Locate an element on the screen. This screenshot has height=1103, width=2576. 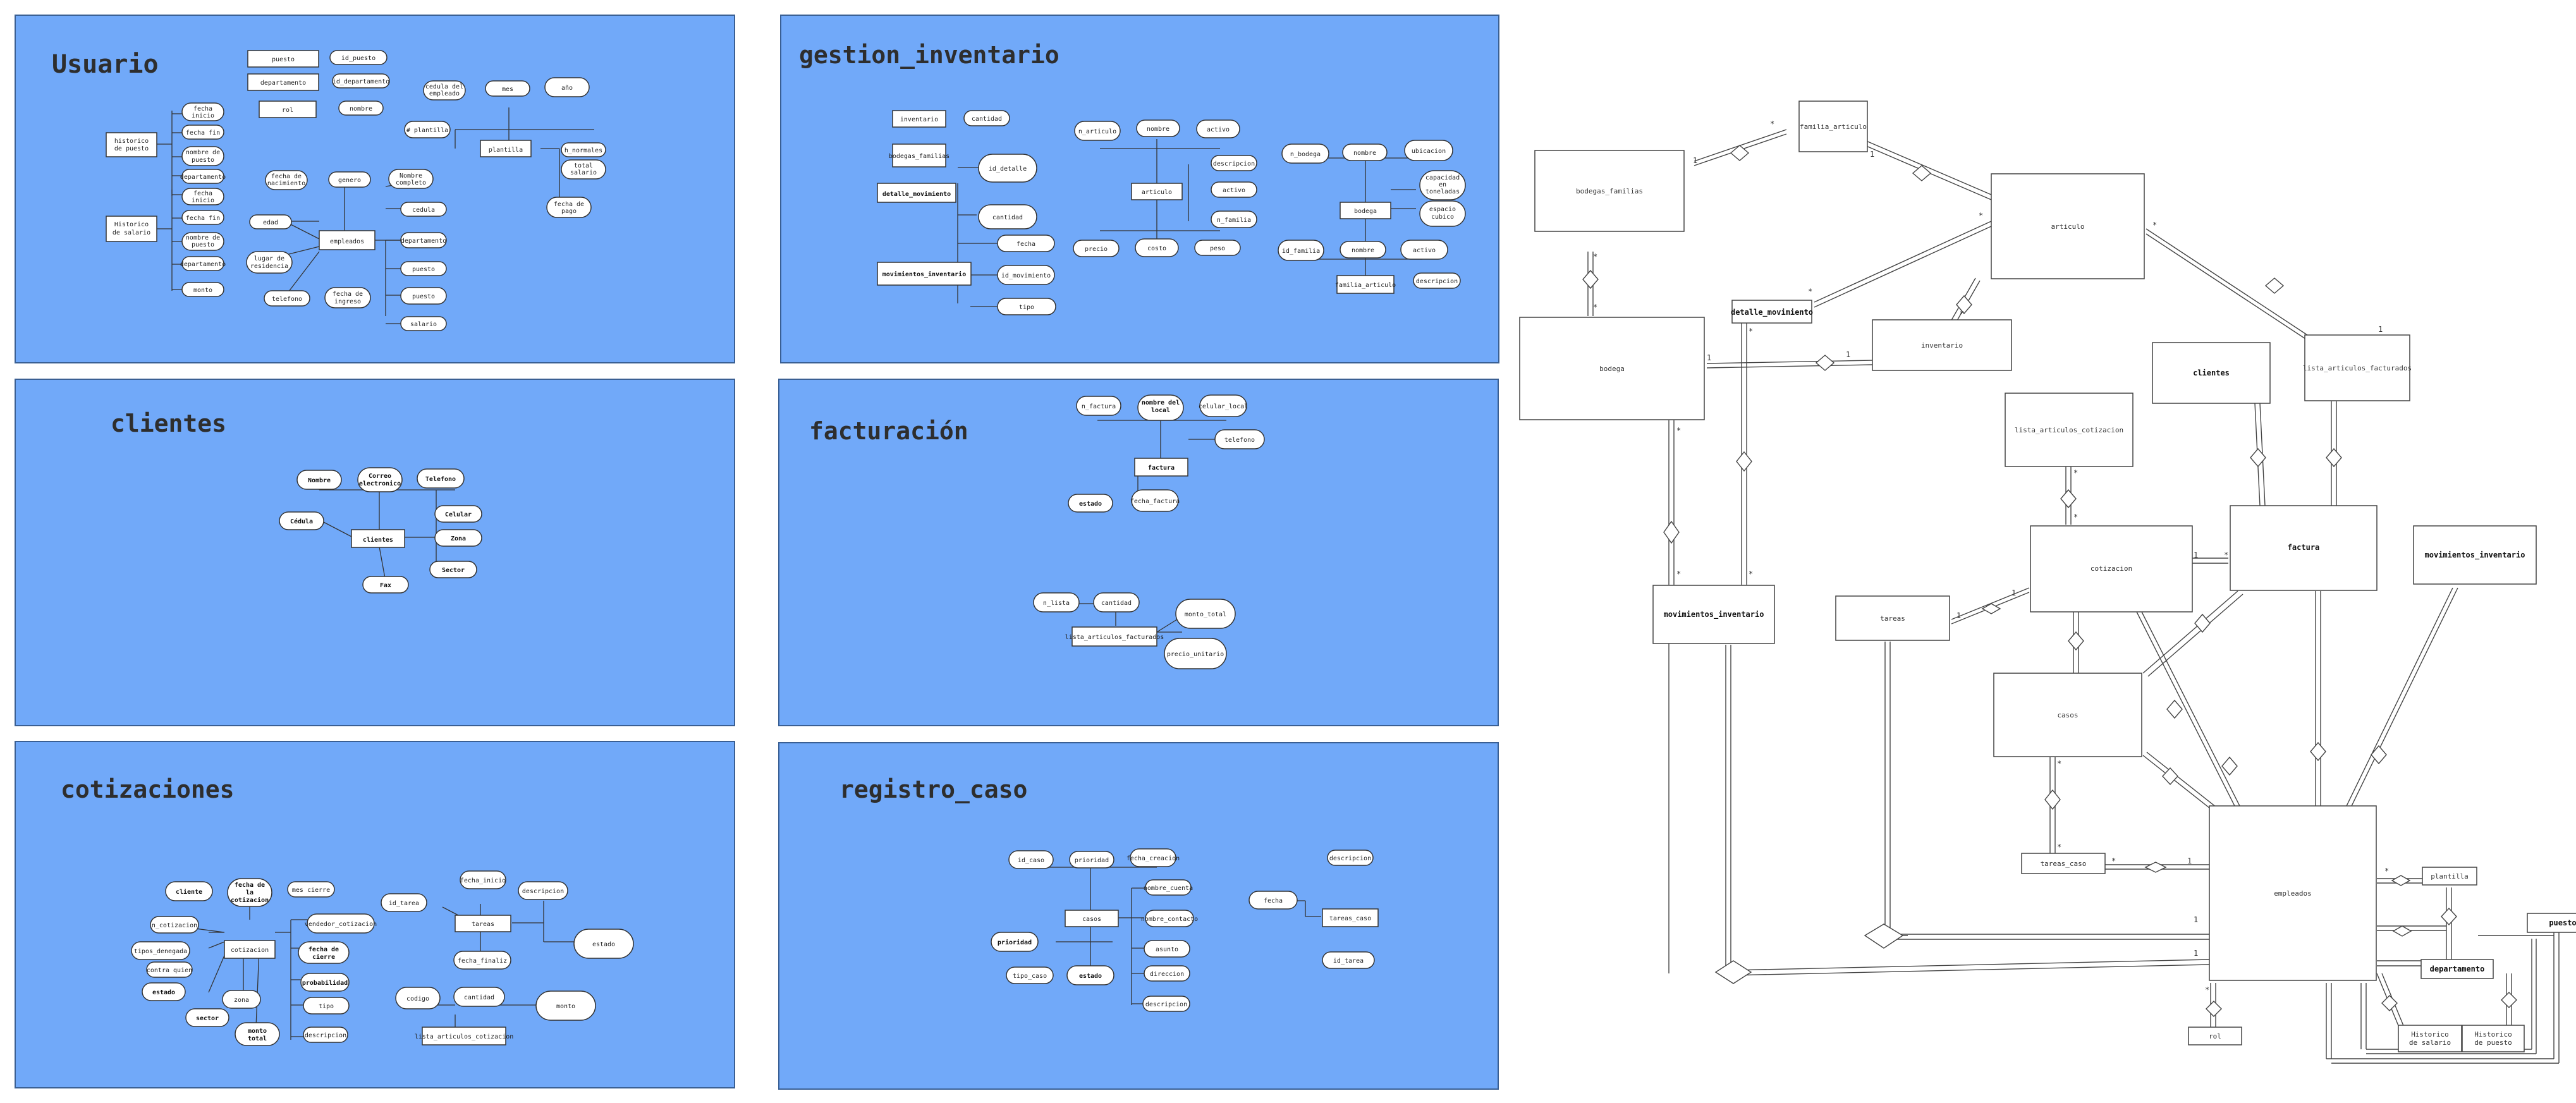
svg-text: Historico is located at coordinates (2430, 1035).